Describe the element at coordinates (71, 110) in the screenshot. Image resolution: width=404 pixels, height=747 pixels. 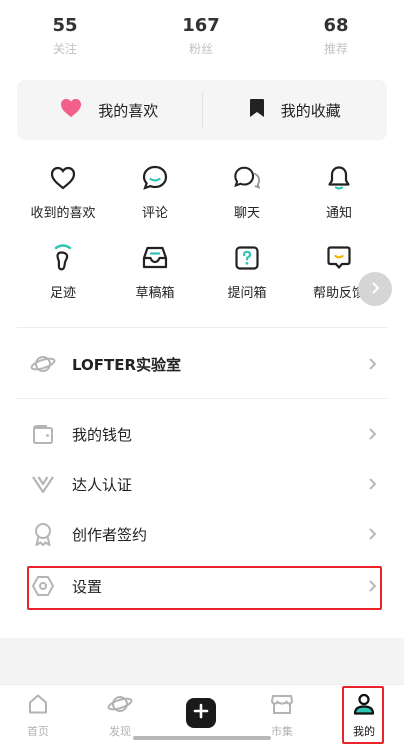
I see `heart-icon` at that location.